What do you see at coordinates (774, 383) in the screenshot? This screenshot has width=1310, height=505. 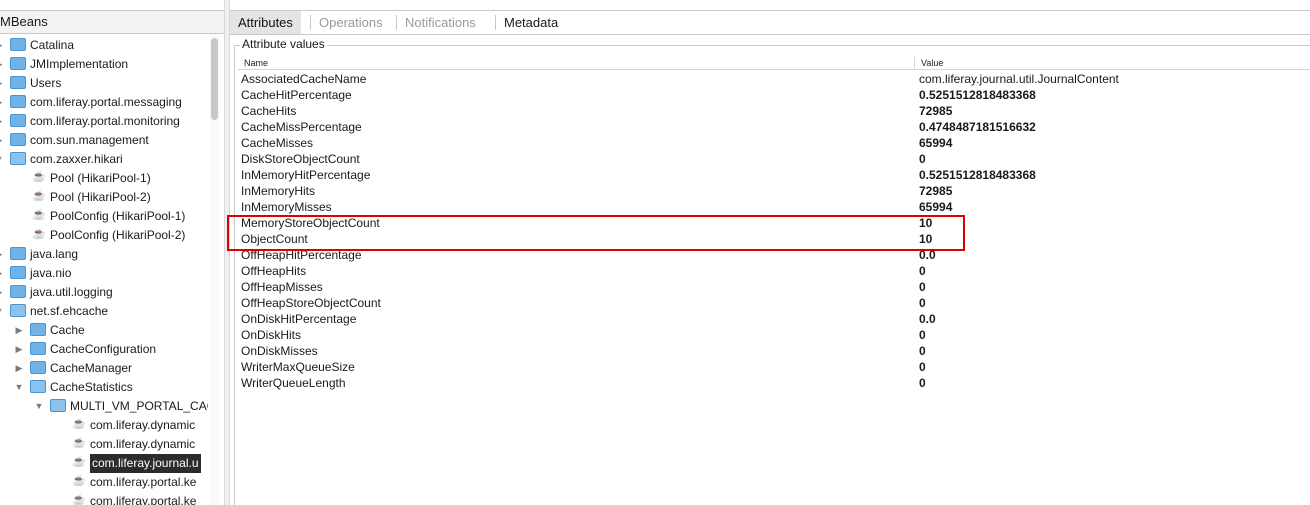 I see `attribute-row: WriterQueueLength 0` at bounding box center [774, 383].